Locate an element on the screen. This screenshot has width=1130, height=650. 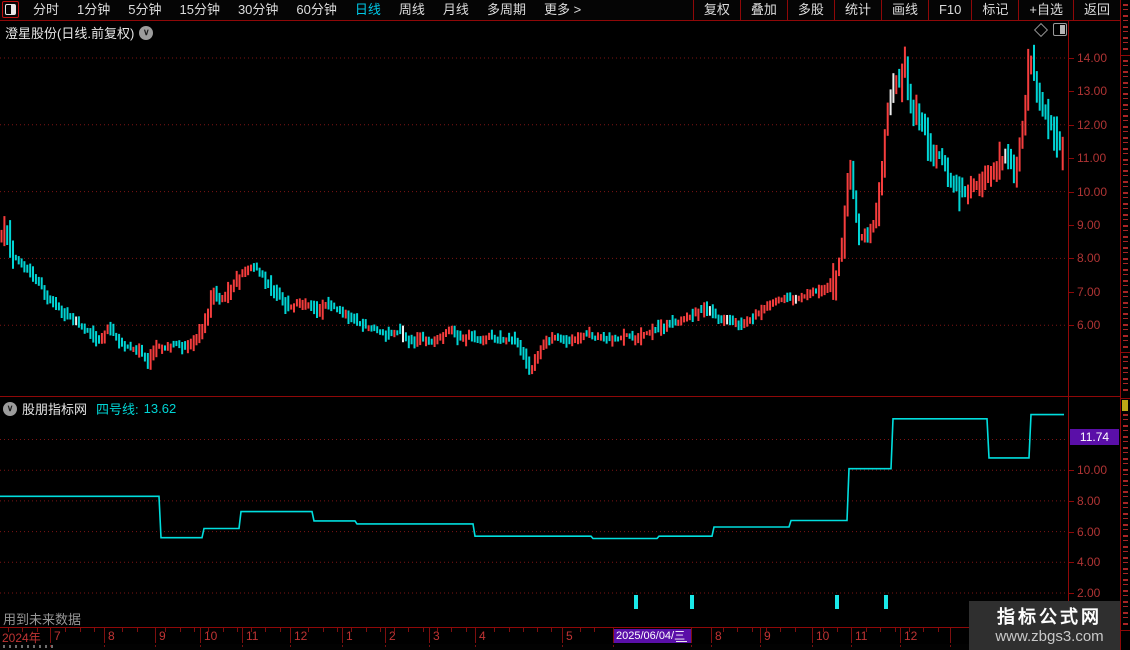
month-label: 11 is located at coordinates (252, 636).